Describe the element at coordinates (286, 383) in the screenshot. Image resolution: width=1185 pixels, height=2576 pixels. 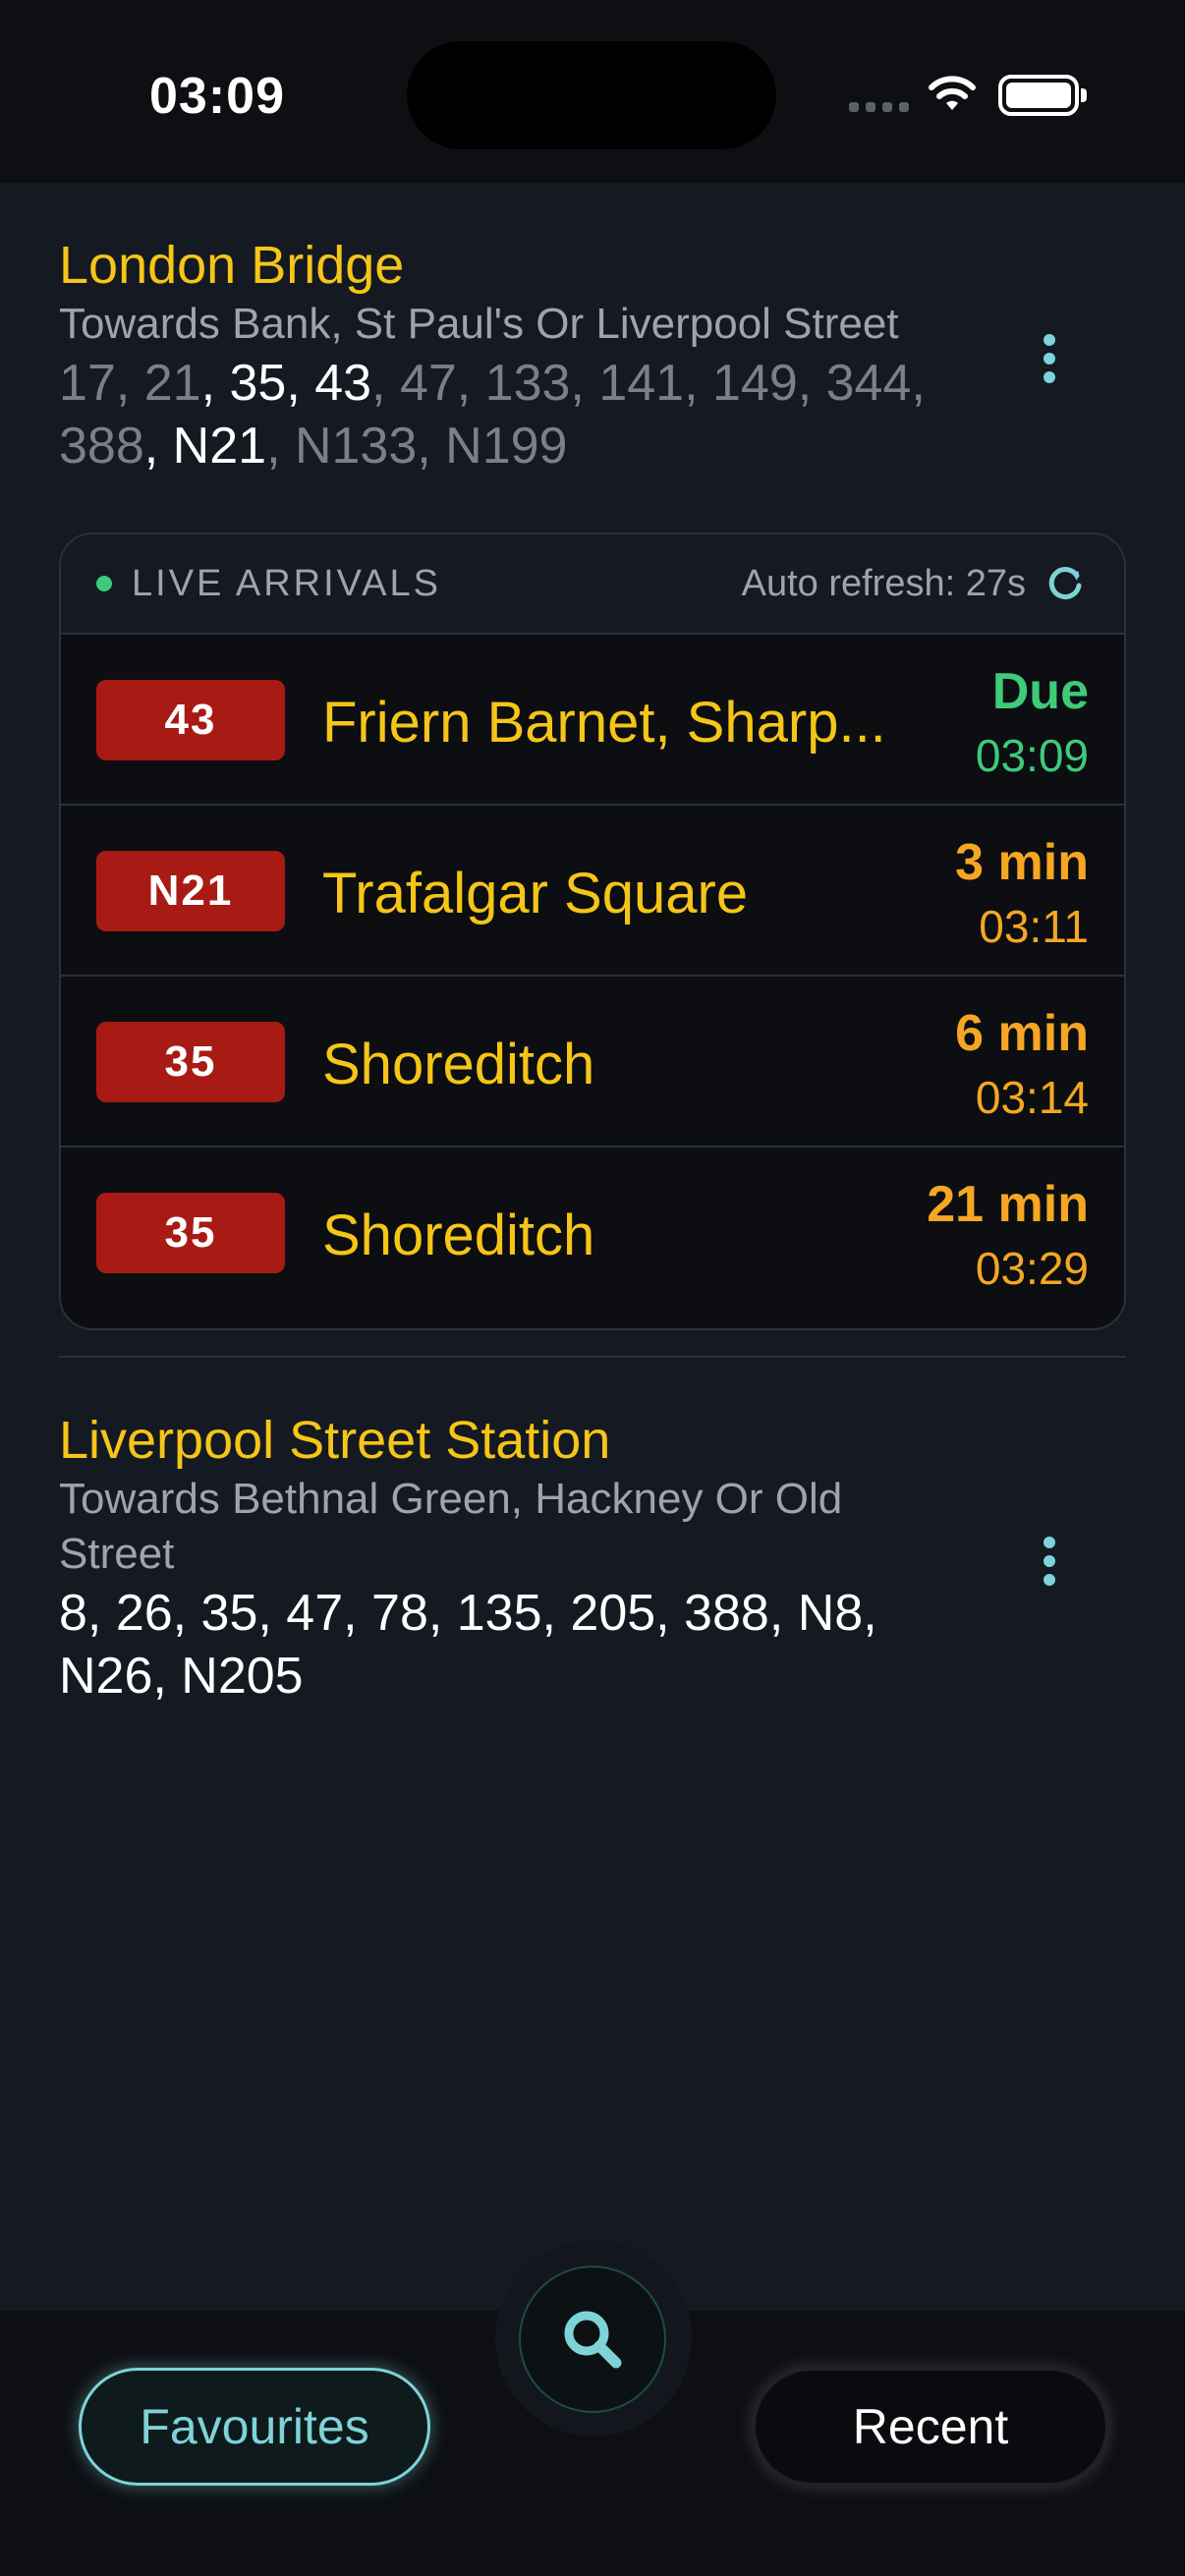
I see `route-list-highlight: , 35, 43` at that location.